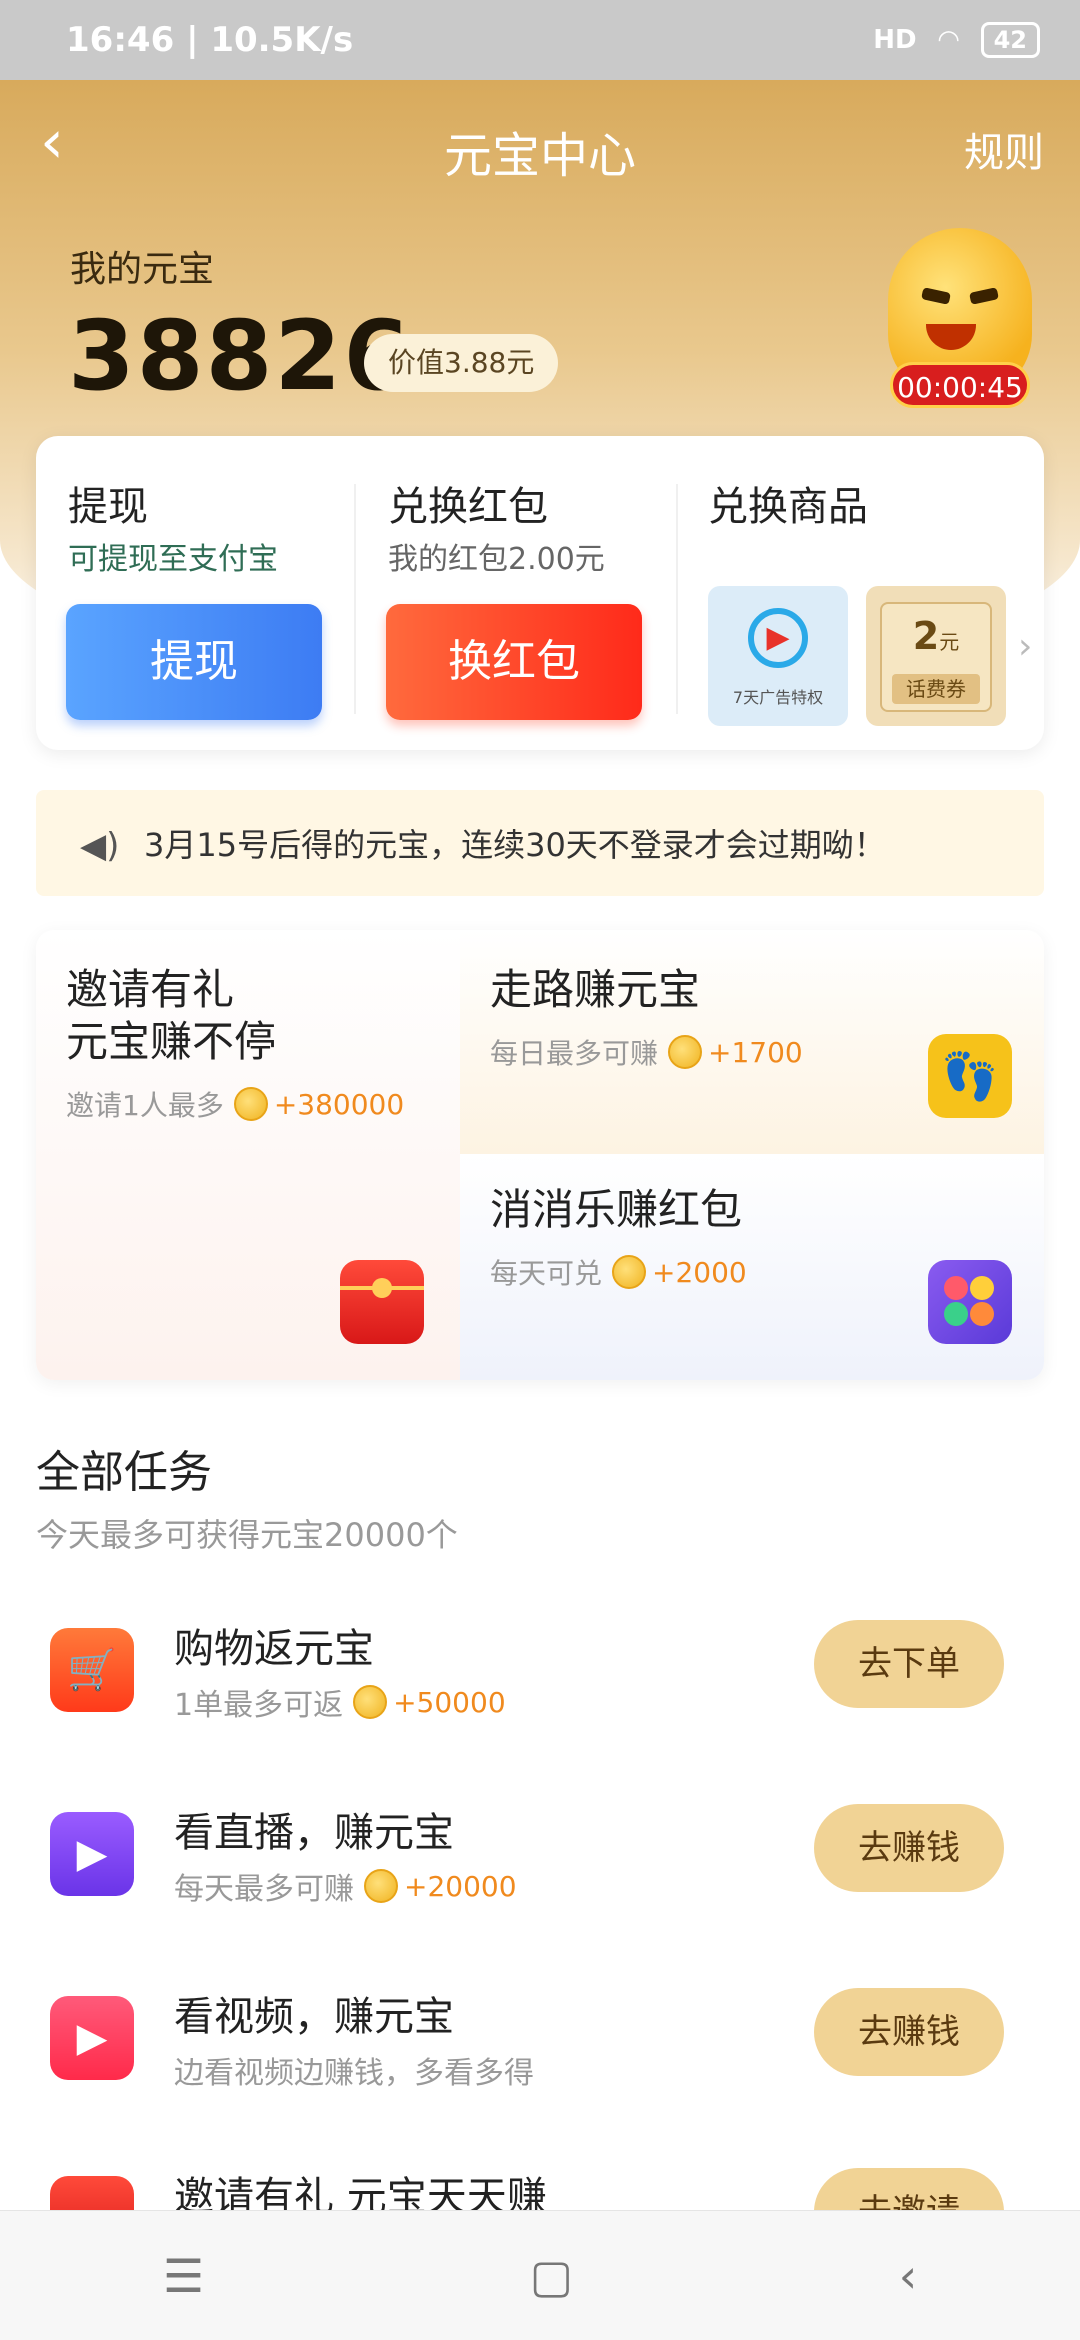 The width and height of the screenshot is (1080, 2340). Describe the element at coordinates (124, 1472) in the screenshot. I see `tasks-title: 全部任务` at that location.